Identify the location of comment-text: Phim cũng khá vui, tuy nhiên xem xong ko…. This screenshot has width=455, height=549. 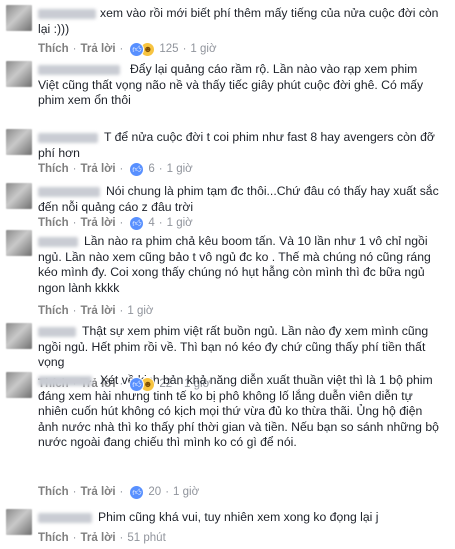
(238, 517).